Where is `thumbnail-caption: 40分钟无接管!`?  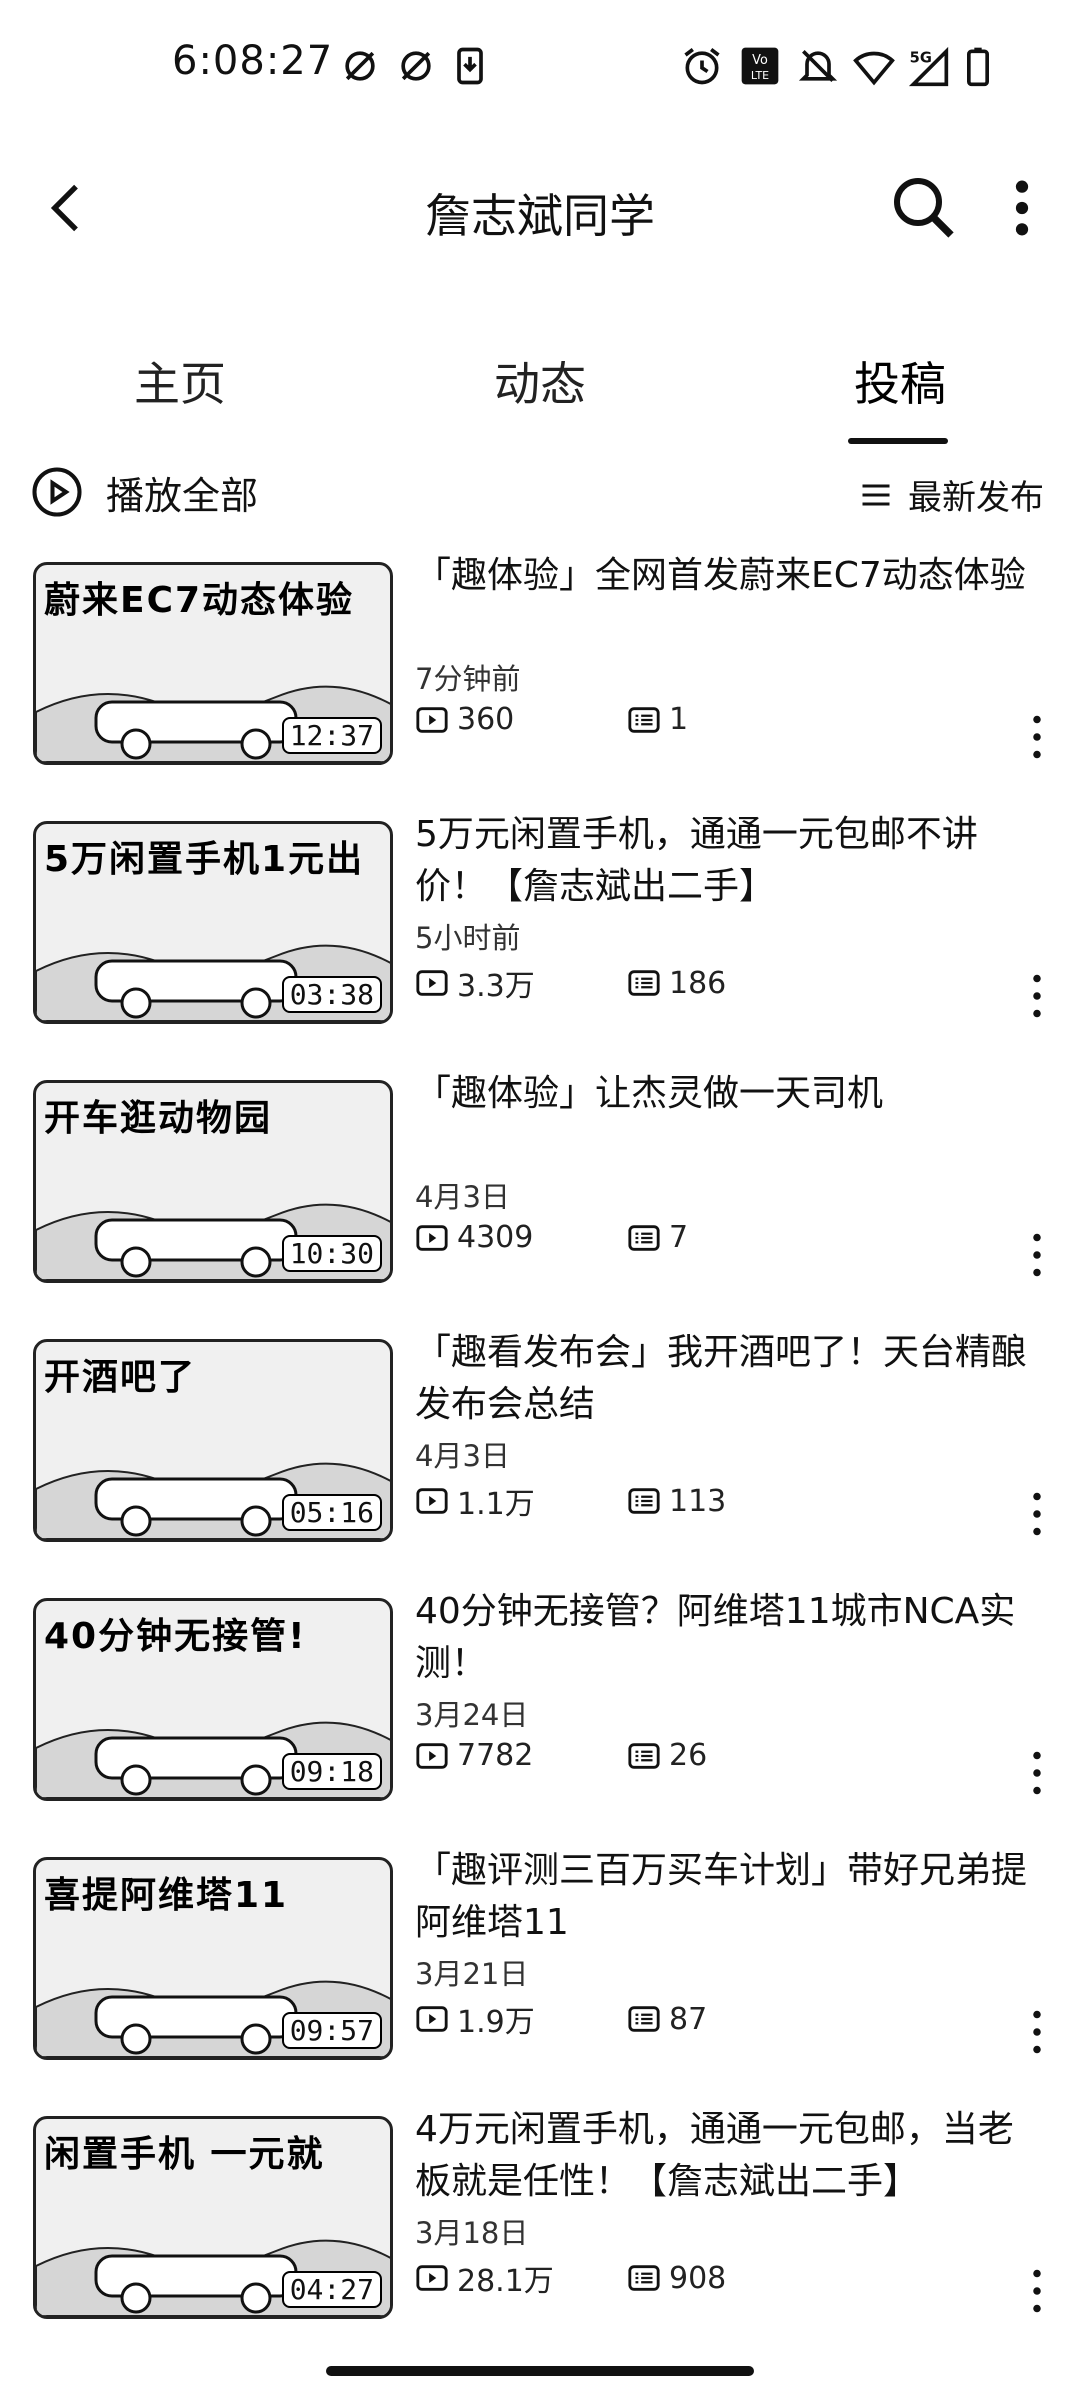
thumbnail-caption: 40分钟无接管! is located at coordinates (175, 1636).